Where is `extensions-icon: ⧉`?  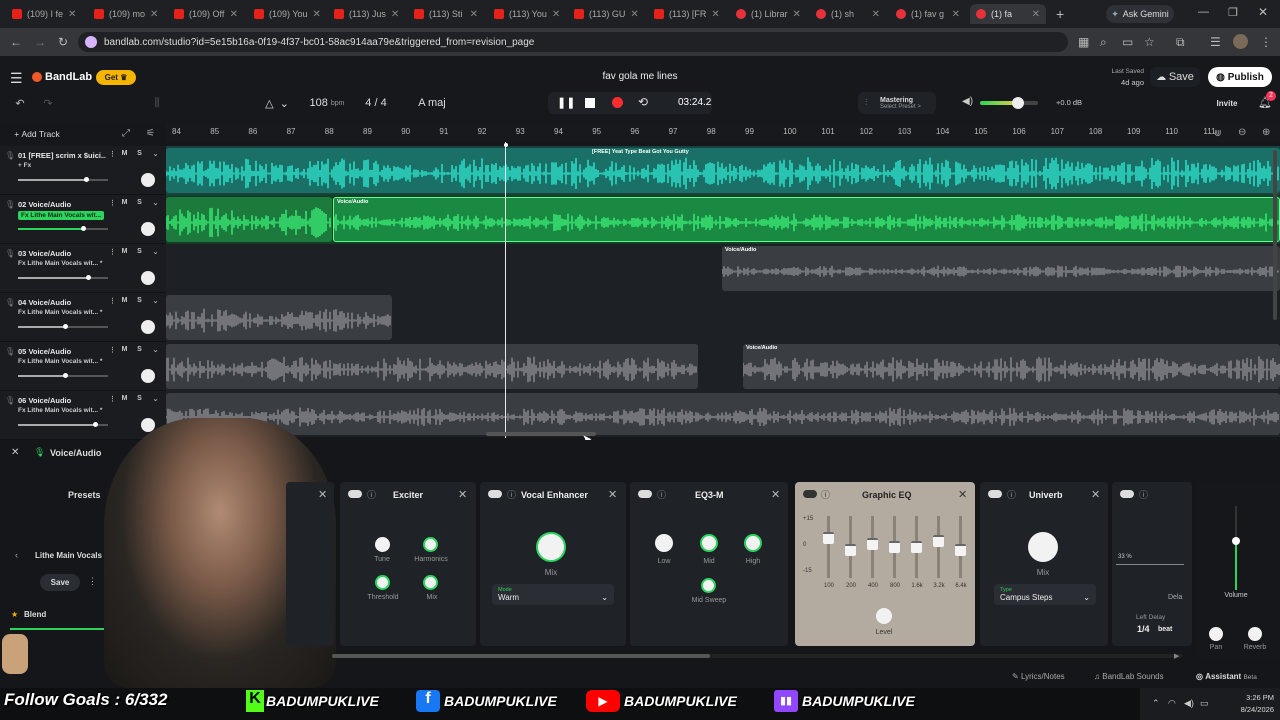
extensions-icon: ⧉ is located at coordinates (1180, 42).